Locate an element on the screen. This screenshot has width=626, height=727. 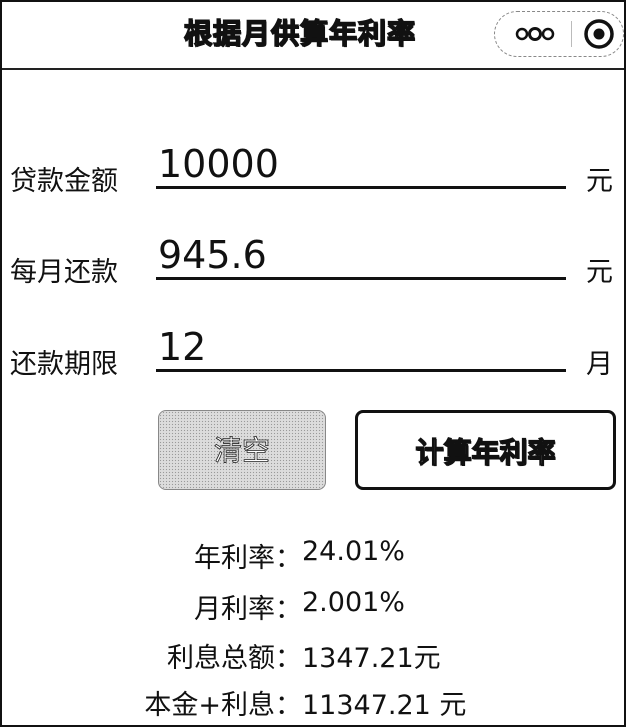
close-target-icon is located at coordinates (599, 34).